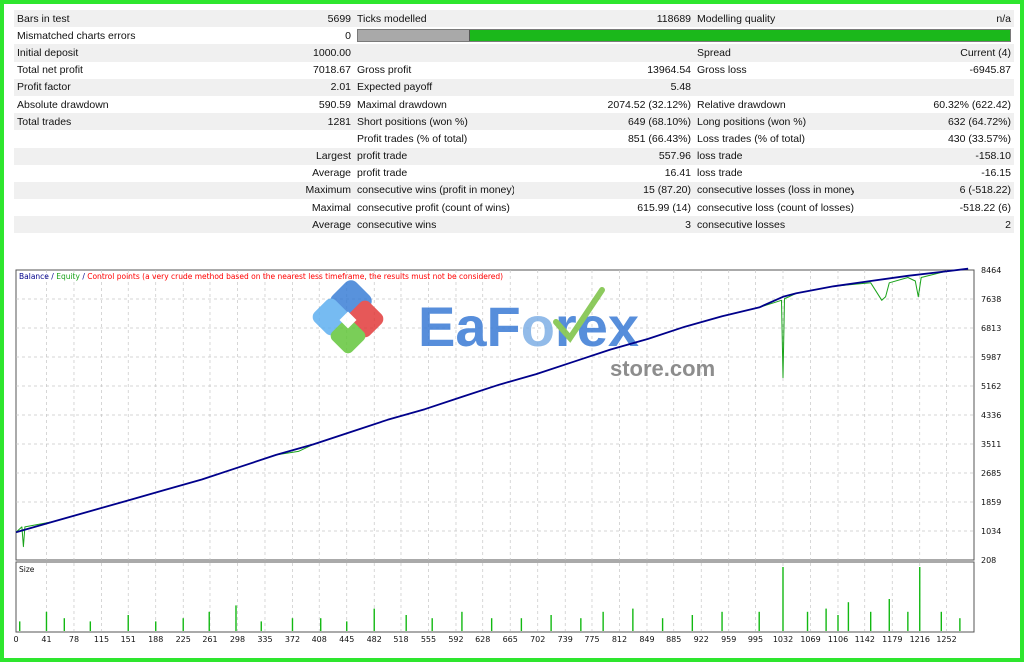  Describe the element at coordinates (604, 19) in the screenshot. I see `stat-value: 118689` at that location.